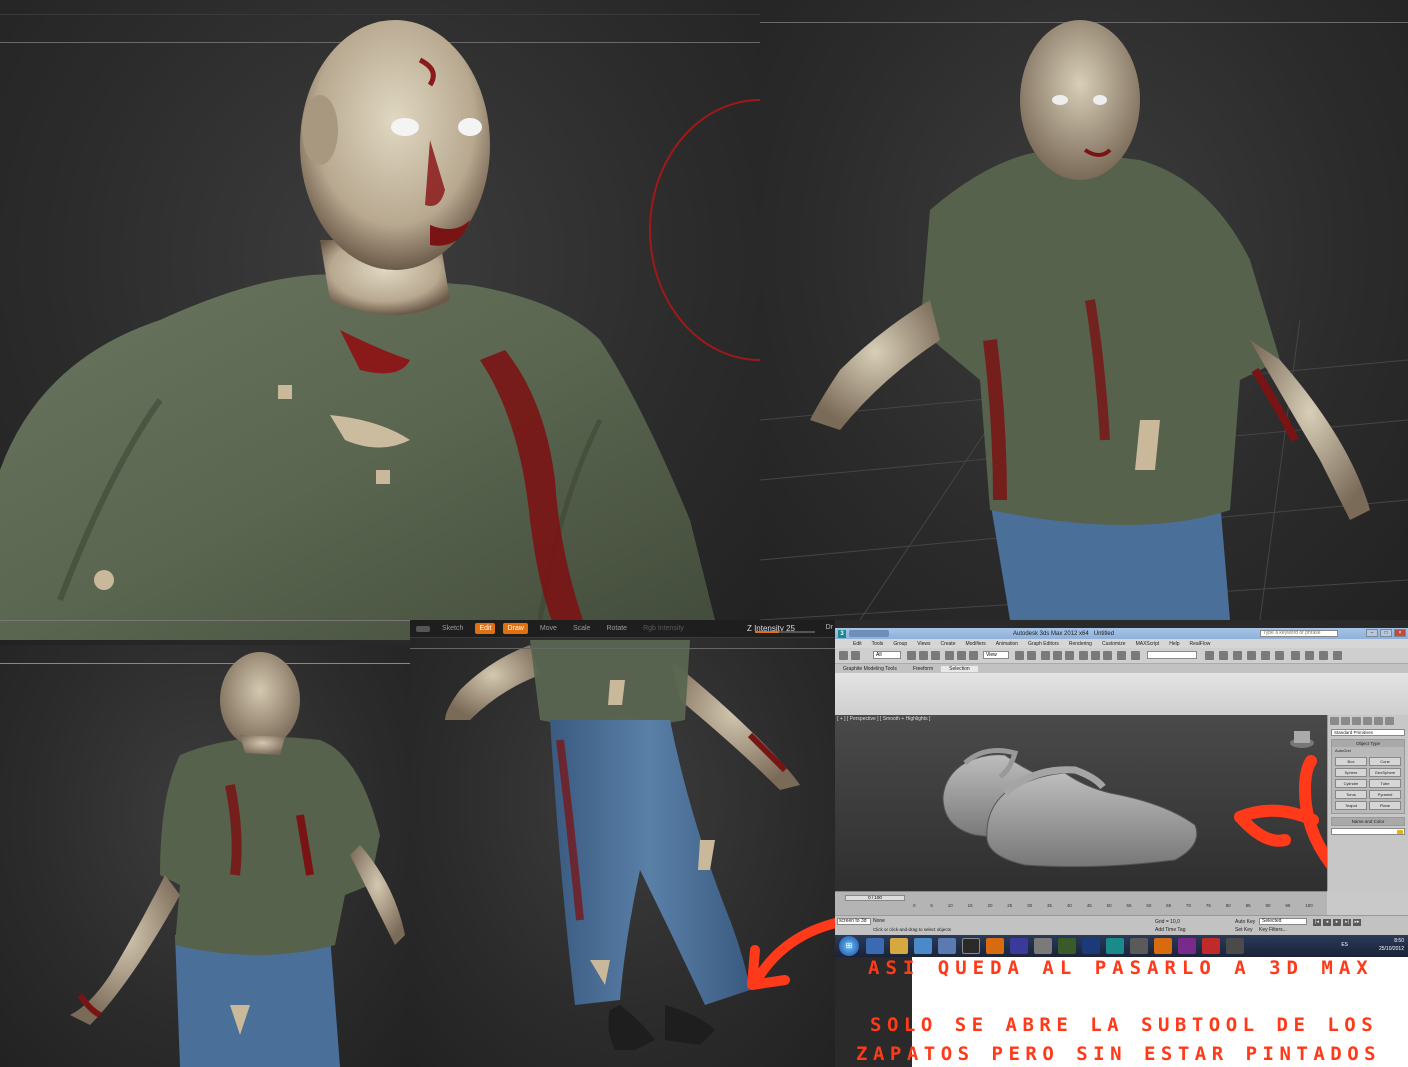 The width and height of the screenshot is (1408, 1067). Describe the element at coordinates (1357, 922) in the screenshot. I see `go-to-end-icon: ▸▸` at that location.